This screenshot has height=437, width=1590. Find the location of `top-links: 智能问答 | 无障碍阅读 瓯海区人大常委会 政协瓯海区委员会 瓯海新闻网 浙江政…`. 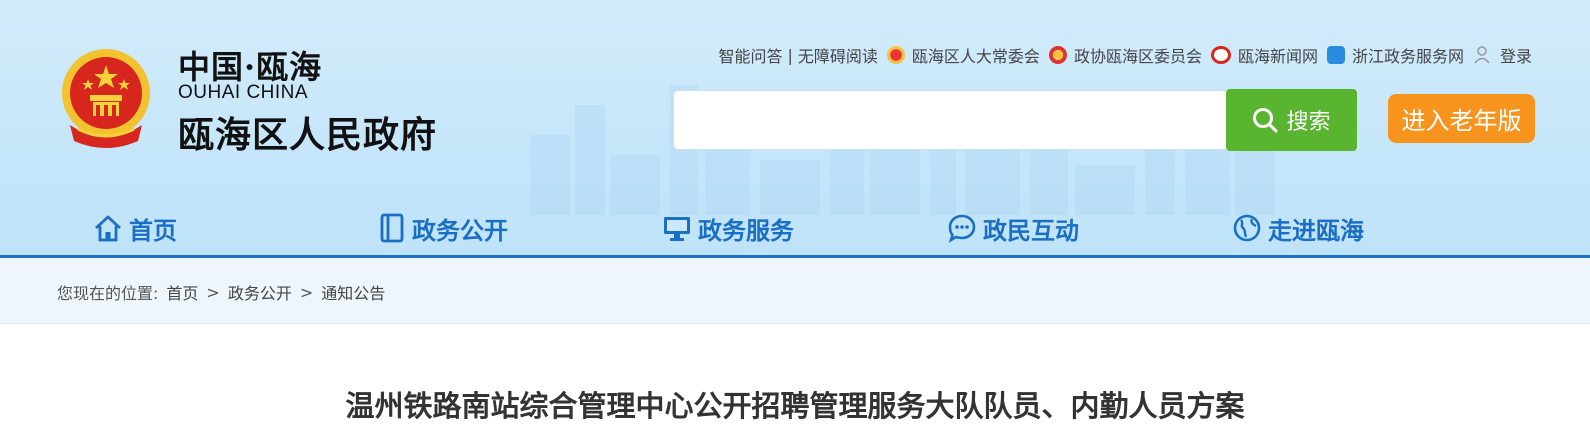

top-links: 智能问答 | 无障碍阅读 瓯海区人大常委会 政协瓯海区委员会 瓯海新闻网 浙江政… is located at coordinates (1126, 55).